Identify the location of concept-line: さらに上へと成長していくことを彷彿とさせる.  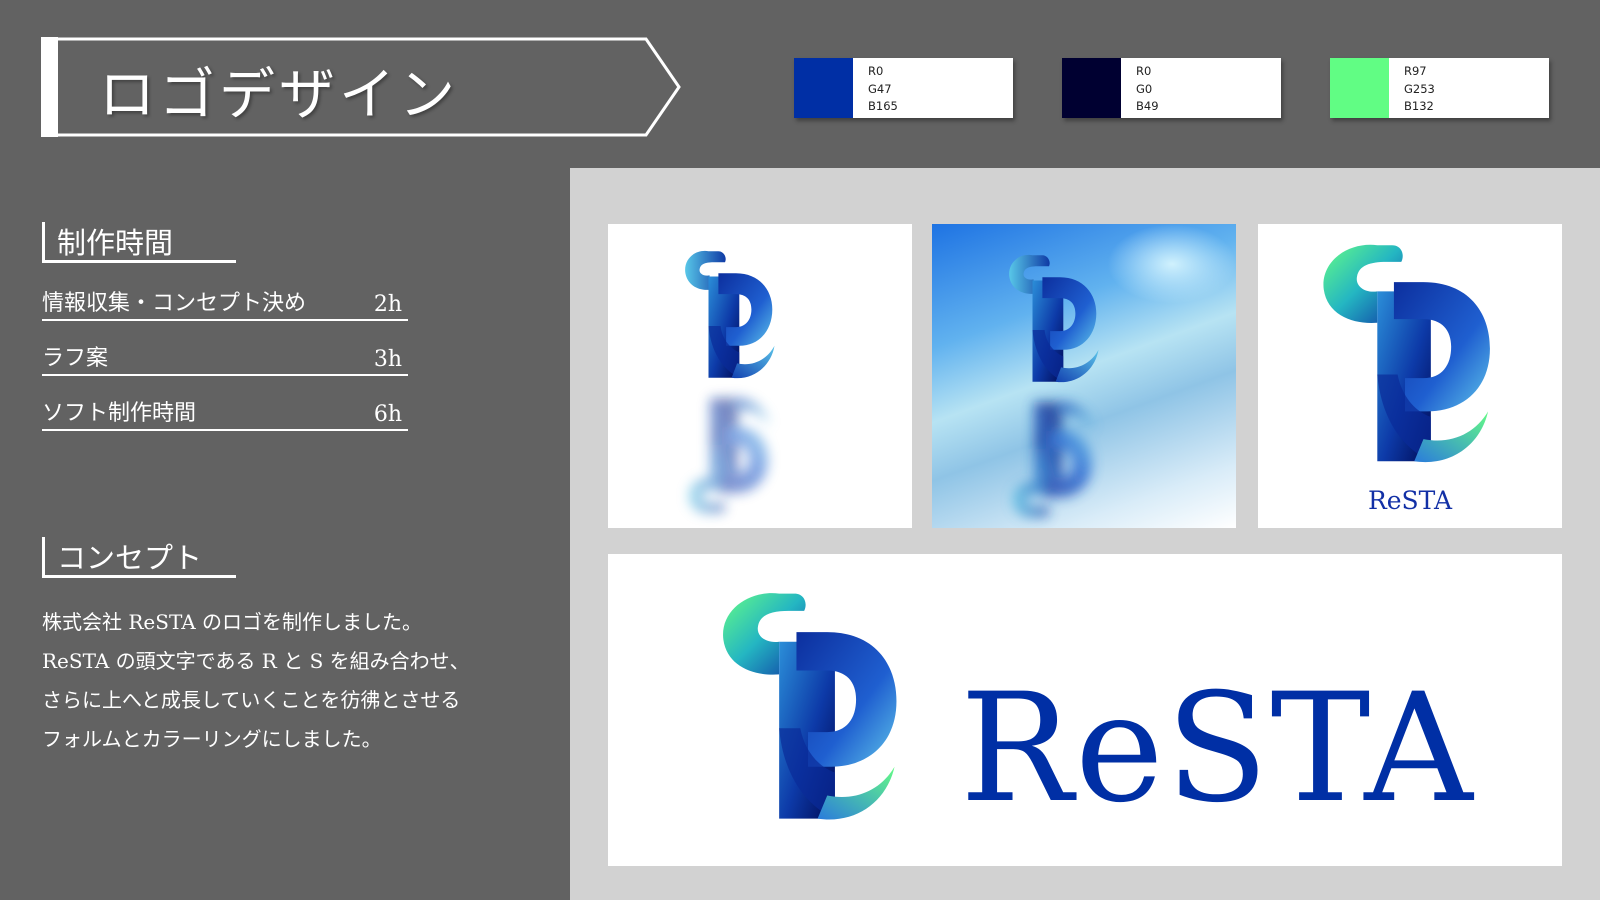
(251, 700).